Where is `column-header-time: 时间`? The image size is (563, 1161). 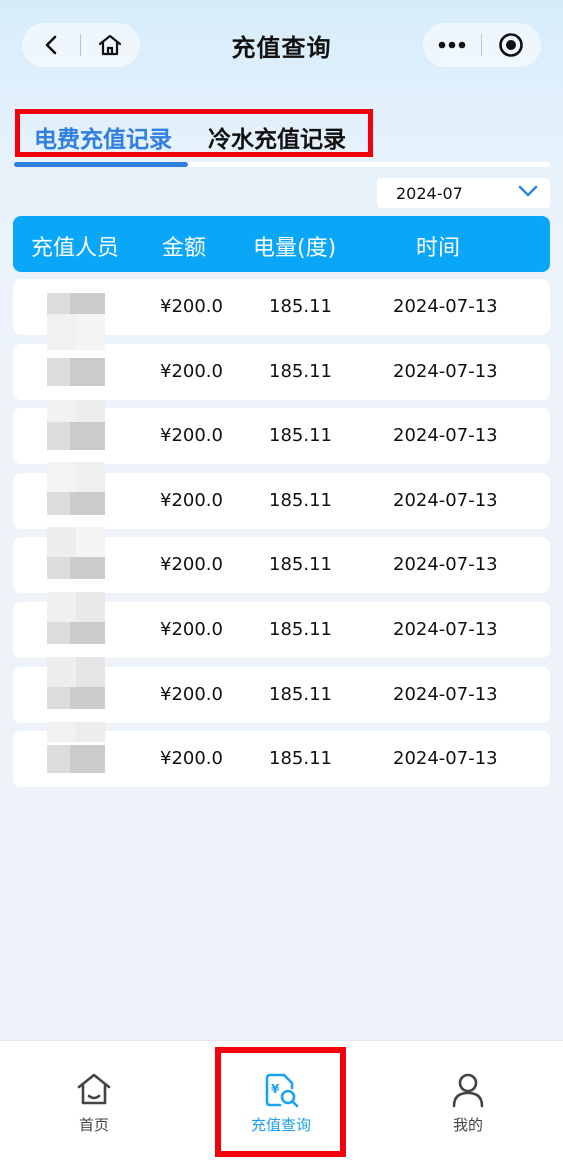 column-header-time: 时间 is located at coordinates (438, 248).